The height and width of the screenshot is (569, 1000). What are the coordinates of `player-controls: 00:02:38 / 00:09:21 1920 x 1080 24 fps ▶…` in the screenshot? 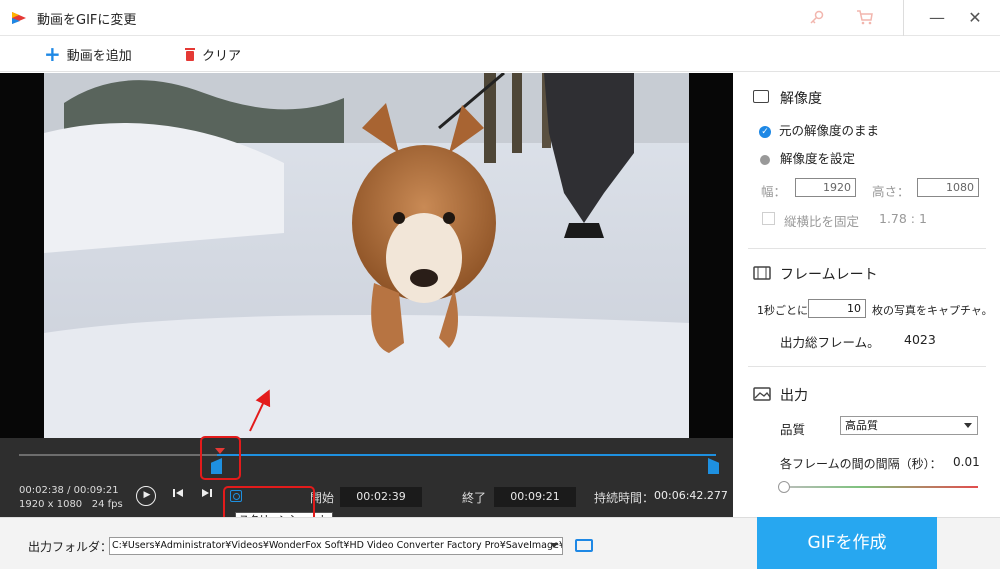 It's located at (366, 477).